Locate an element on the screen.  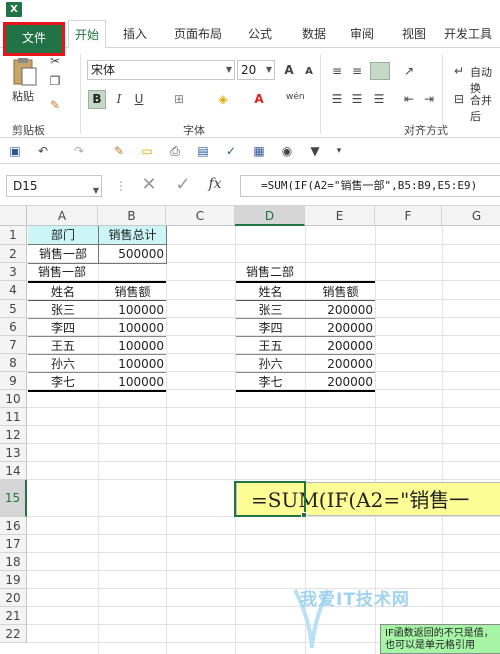
table1-name-cell: 李四 is located at coordinates (63, 328).